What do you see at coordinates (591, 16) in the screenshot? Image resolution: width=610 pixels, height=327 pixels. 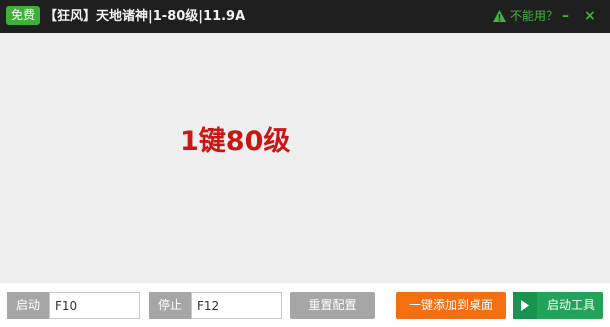 I see `close-button: ×` at bounding box center [591, 16].